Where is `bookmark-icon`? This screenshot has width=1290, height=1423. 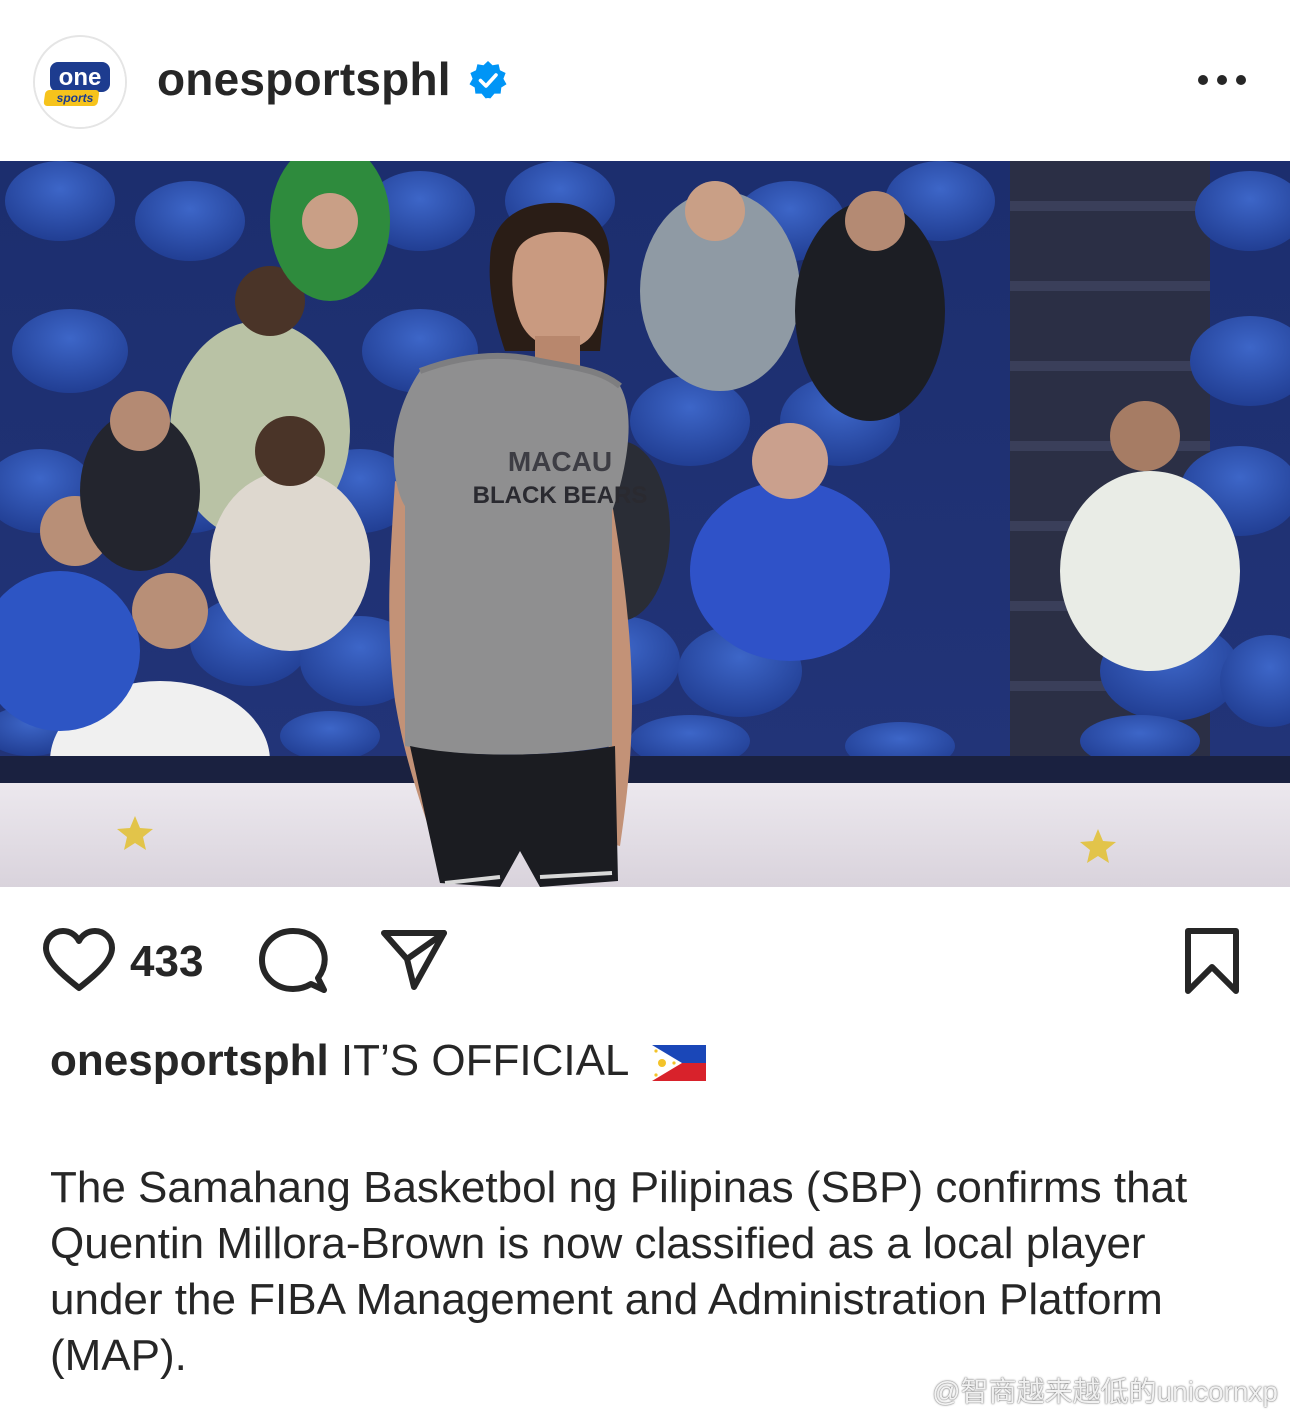 bookmark-icon is located at coordinates (1212, 961).